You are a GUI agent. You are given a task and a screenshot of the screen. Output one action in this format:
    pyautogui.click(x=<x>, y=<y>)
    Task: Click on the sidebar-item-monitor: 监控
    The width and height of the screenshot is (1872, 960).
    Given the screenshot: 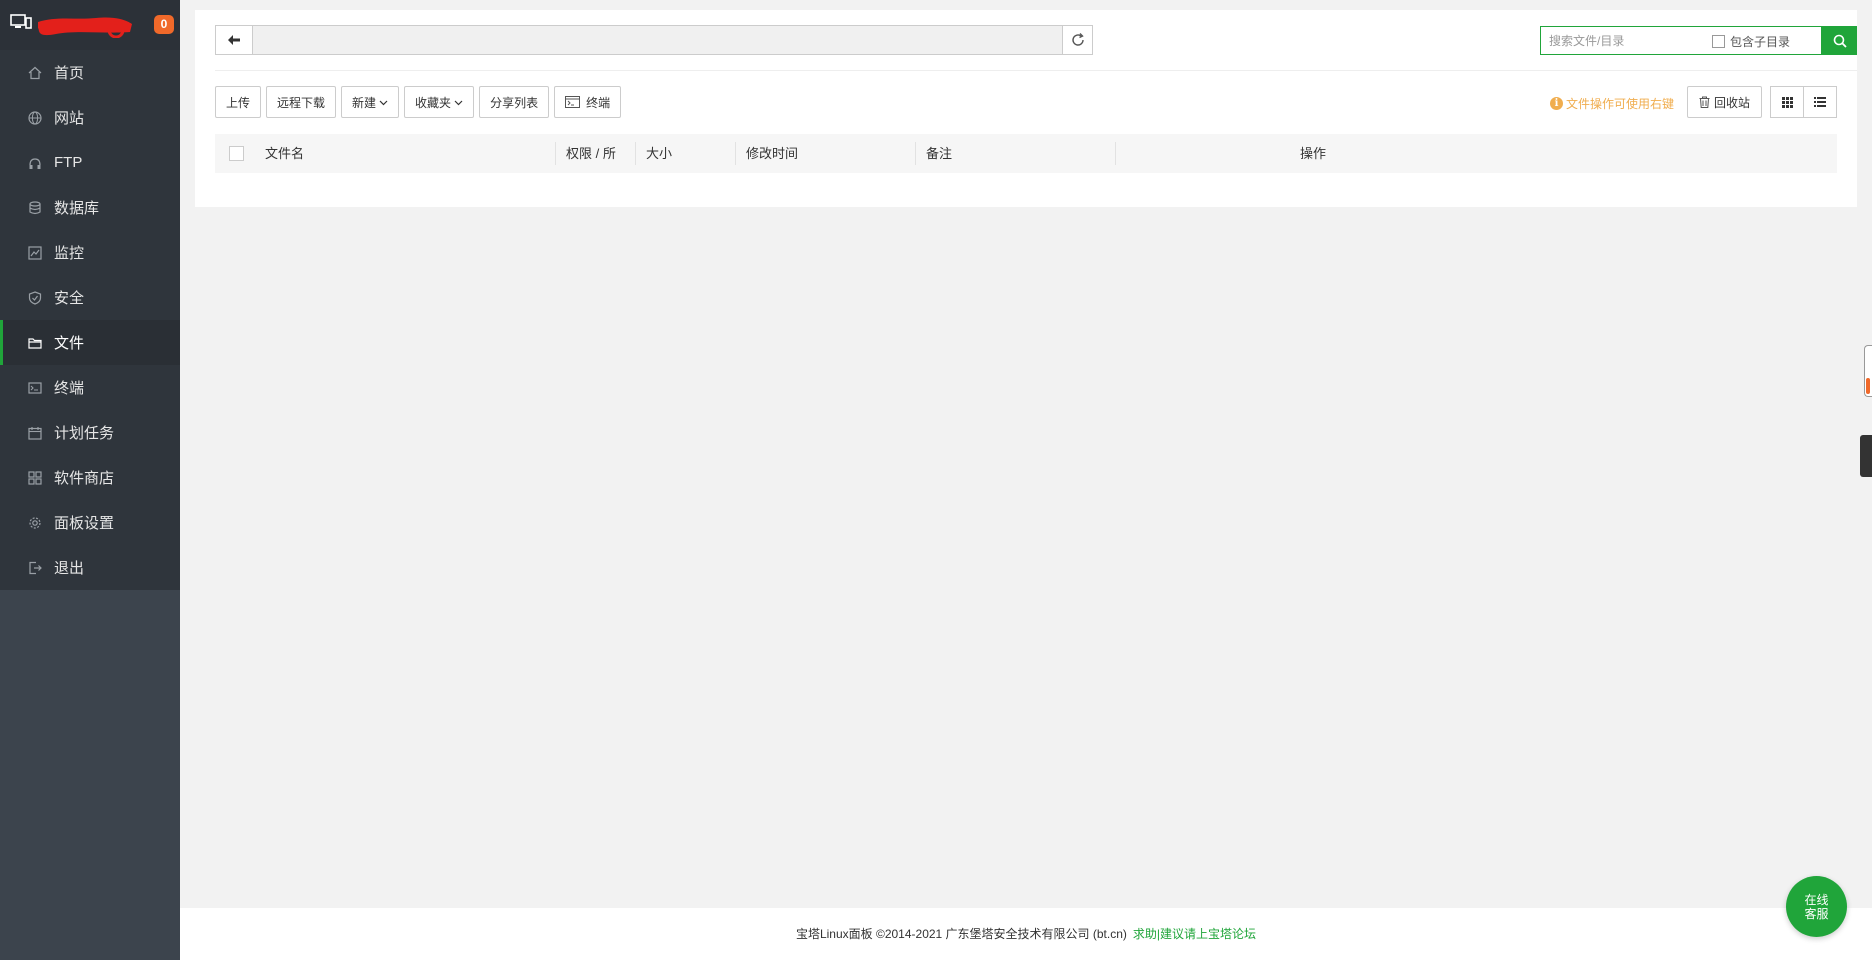 What is the action you would take?
    pyautogui.click(x=90, y=252)
    